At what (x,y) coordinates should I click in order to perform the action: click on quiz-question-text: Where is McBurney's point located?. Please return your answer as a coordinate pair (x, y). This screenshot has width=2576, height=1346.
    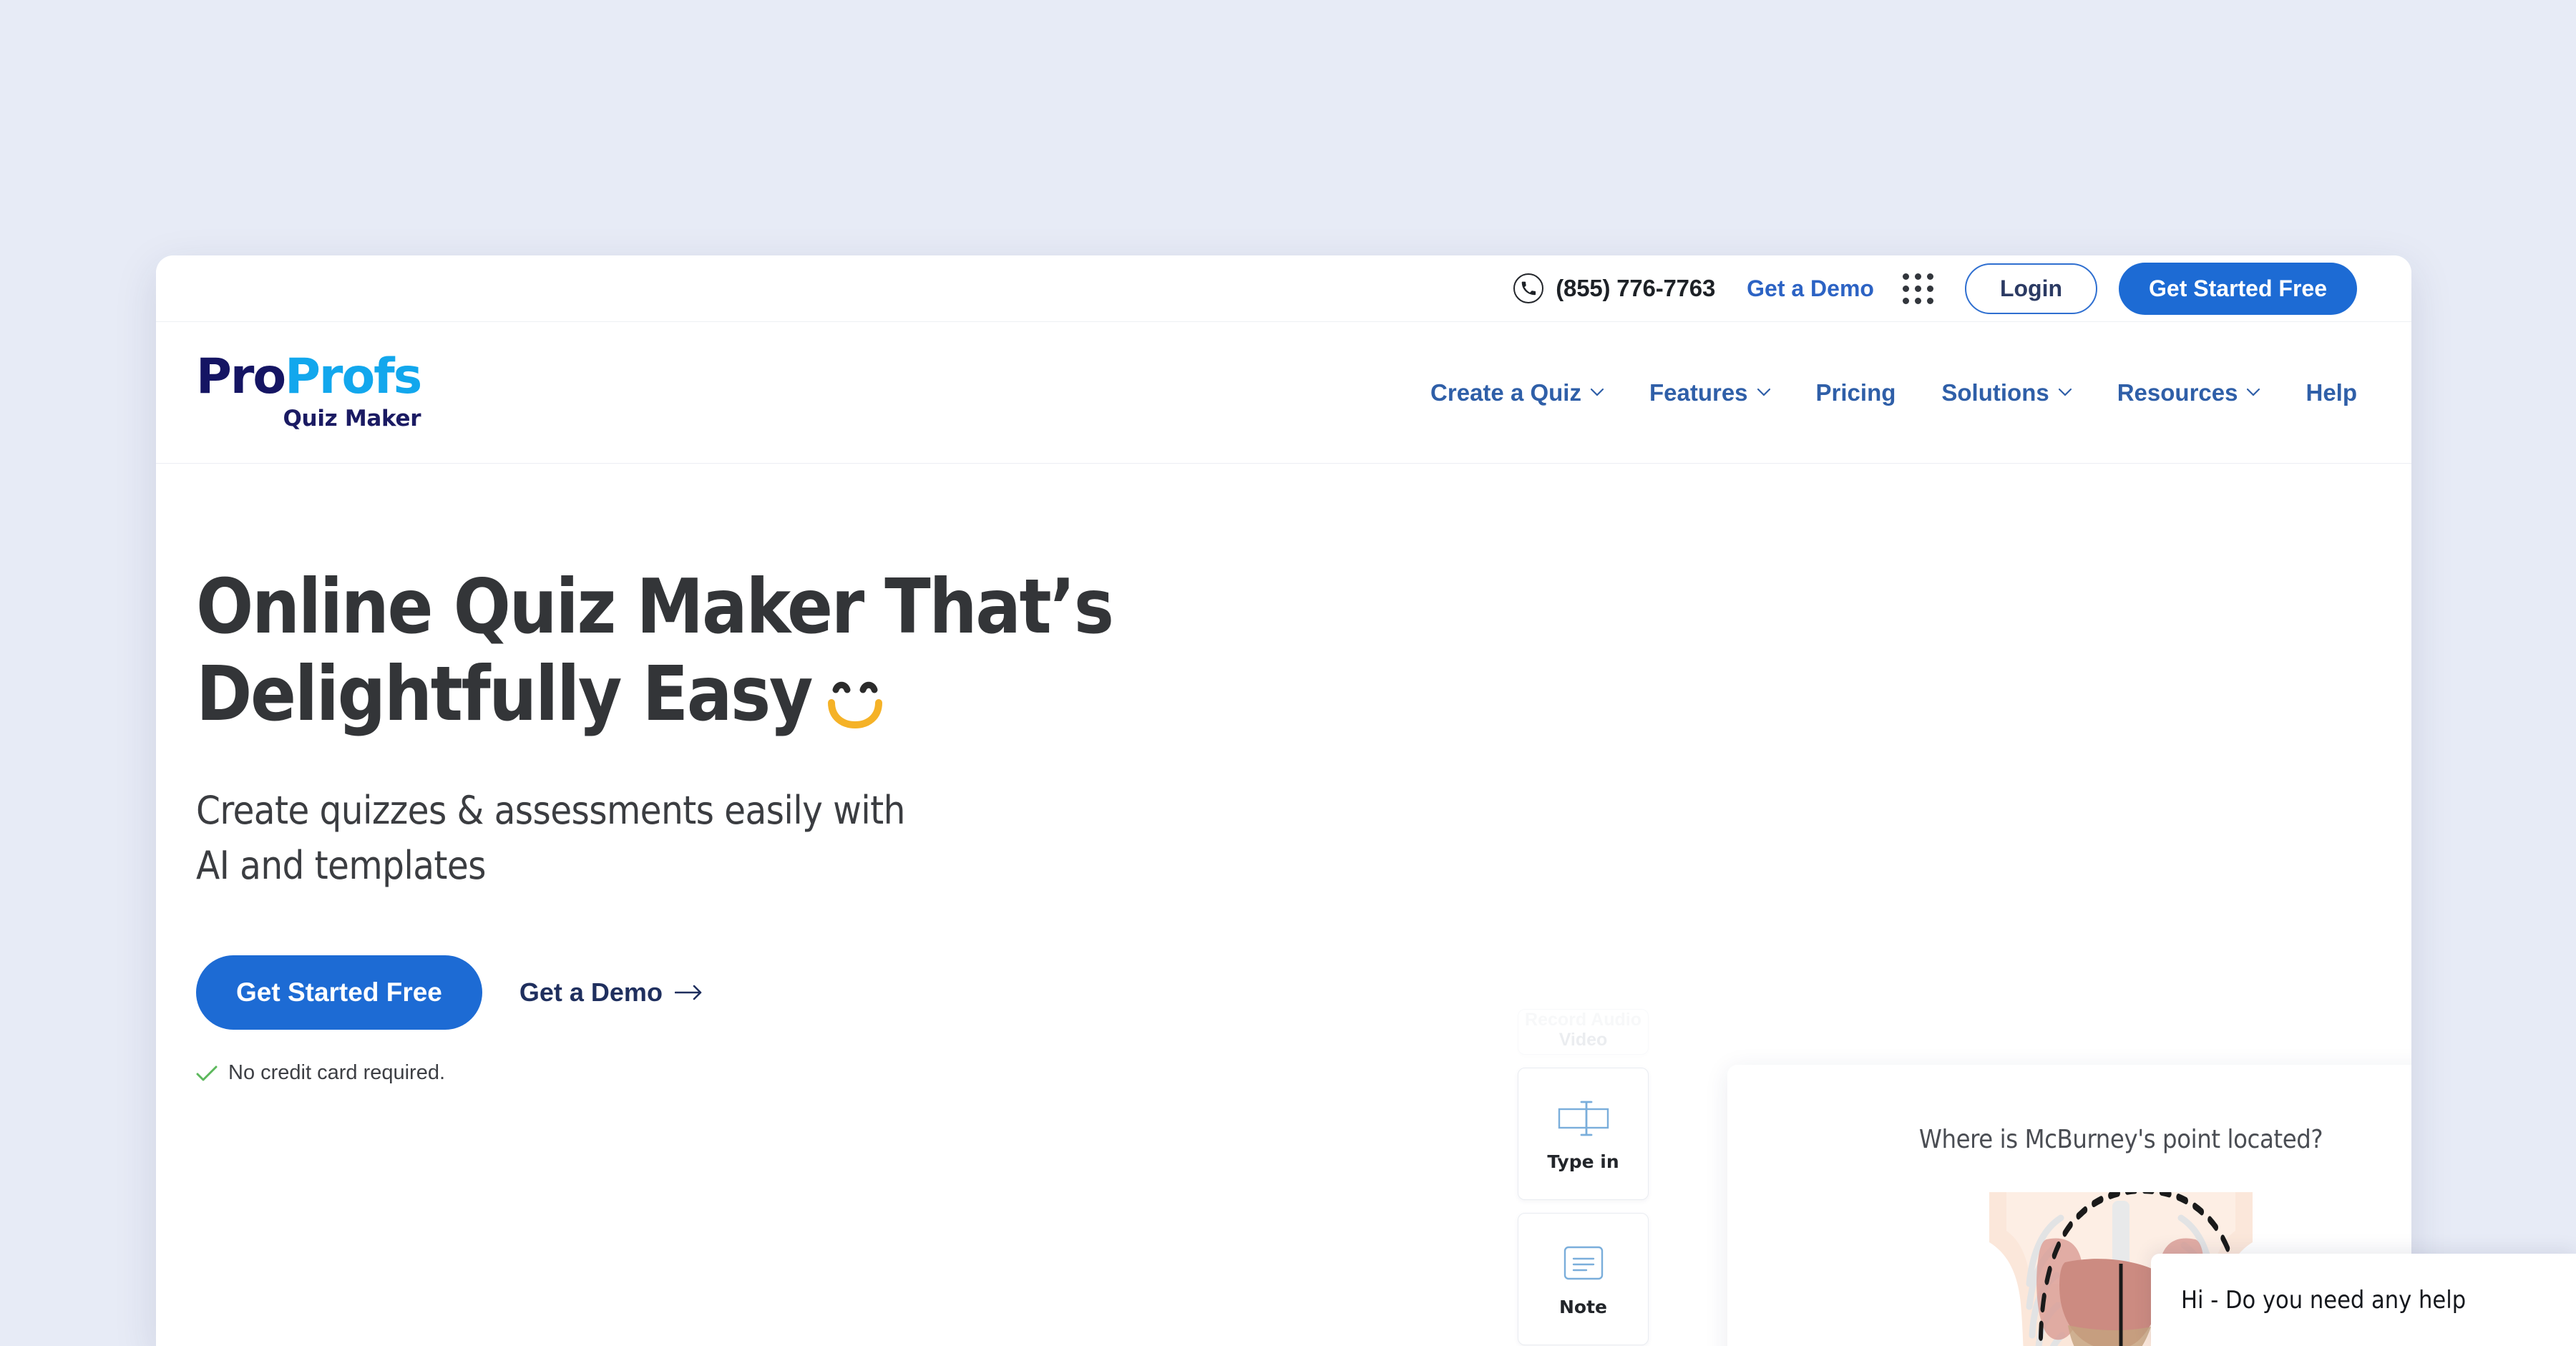
    Looking at the image, I should click on (2120, 1139).